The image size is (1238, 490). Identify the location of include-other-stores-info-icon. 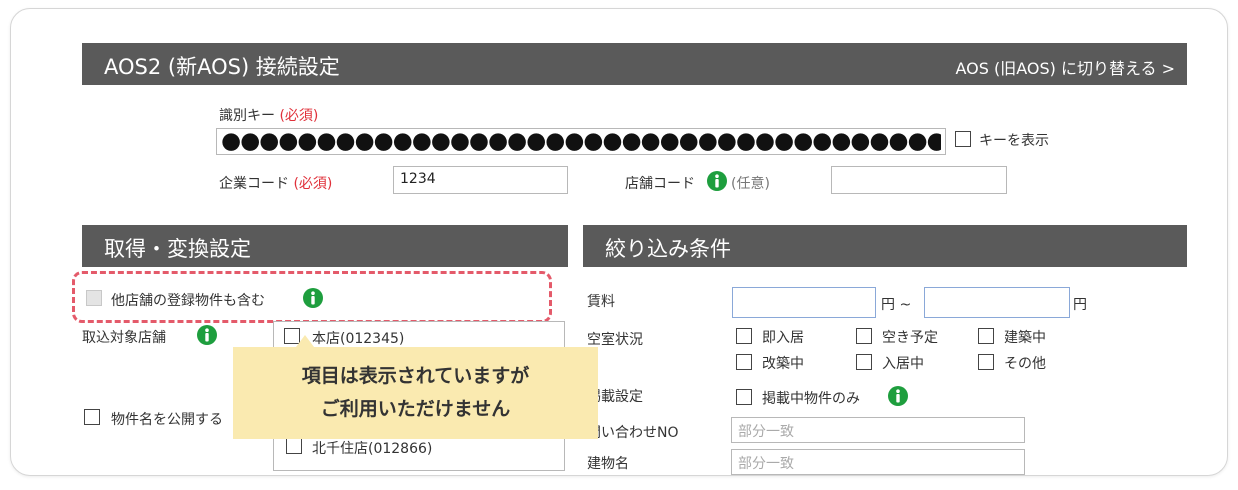
(313, 298).